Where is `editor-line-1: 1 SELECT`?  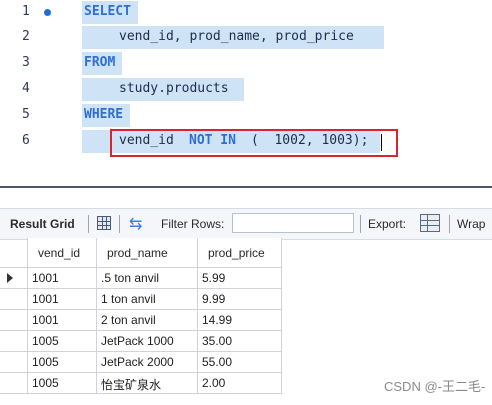
editor-line-1: 1 SELECT is located at coordinates (246, 13).